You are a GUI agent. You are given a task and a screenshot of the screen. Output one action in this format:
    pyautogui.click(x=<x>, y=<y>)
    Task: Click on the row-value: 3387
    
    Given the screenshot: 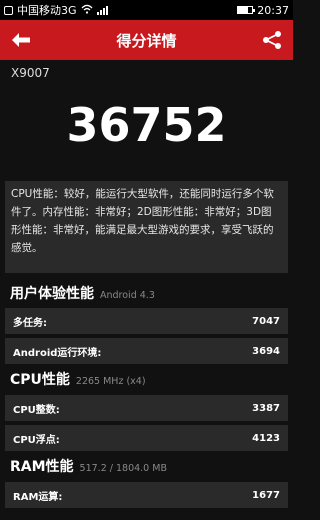 What is the action you would take?
    pyautogui.click(x=266, y=408)
    